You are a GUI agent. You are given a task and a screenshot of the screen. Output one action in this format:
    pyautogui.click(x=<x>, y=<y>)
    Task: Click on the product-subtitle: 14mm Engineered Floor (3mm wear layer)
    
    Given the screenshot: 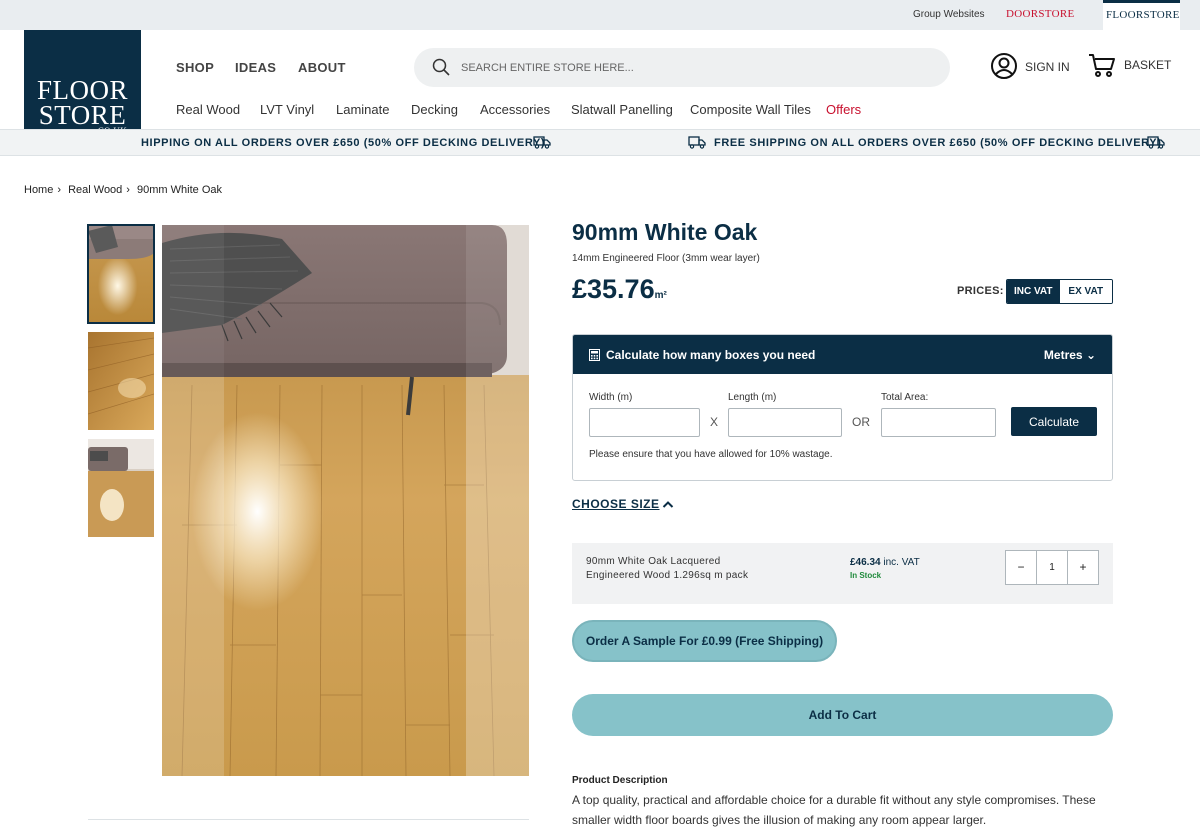 What is the action you would take?
    pyautogui.click(x=666, y=258)
    